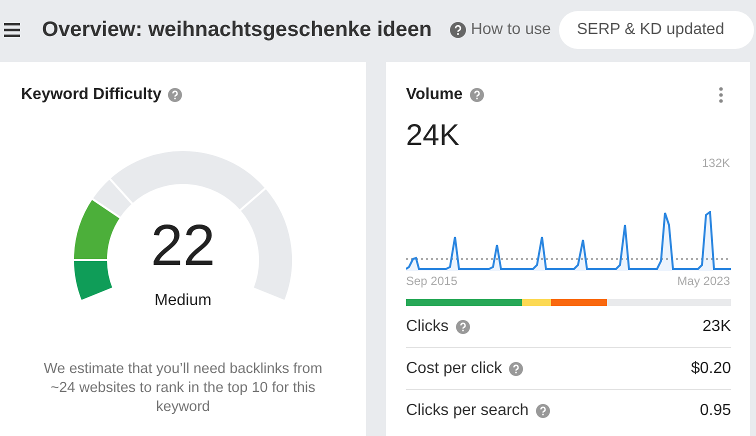 Image resolution: width=756 pixels, height=436 pixels. Describe the element at coordinates (656, 30) in the screenshot. I see `status-pill: SERP & KD updated` at that location.